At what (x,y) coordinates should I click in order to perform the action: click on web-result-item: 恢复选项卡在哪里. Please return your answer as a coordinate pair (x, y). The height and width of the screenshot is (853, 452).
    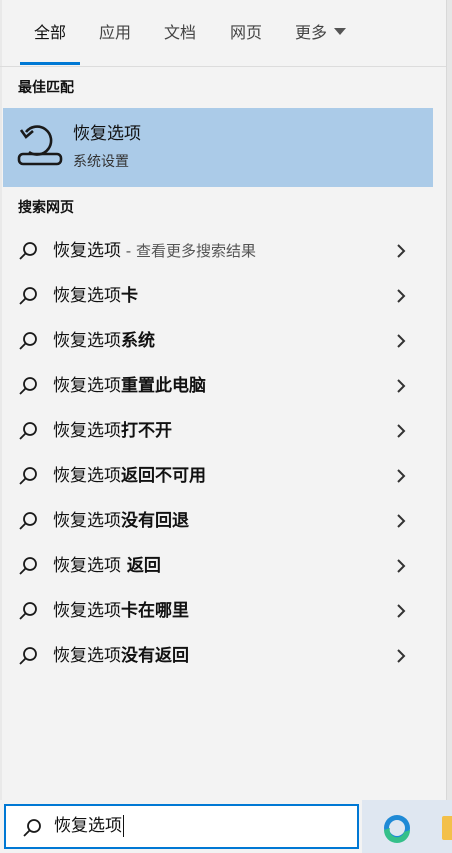
    Looking at the image, I should click on (218, 611).